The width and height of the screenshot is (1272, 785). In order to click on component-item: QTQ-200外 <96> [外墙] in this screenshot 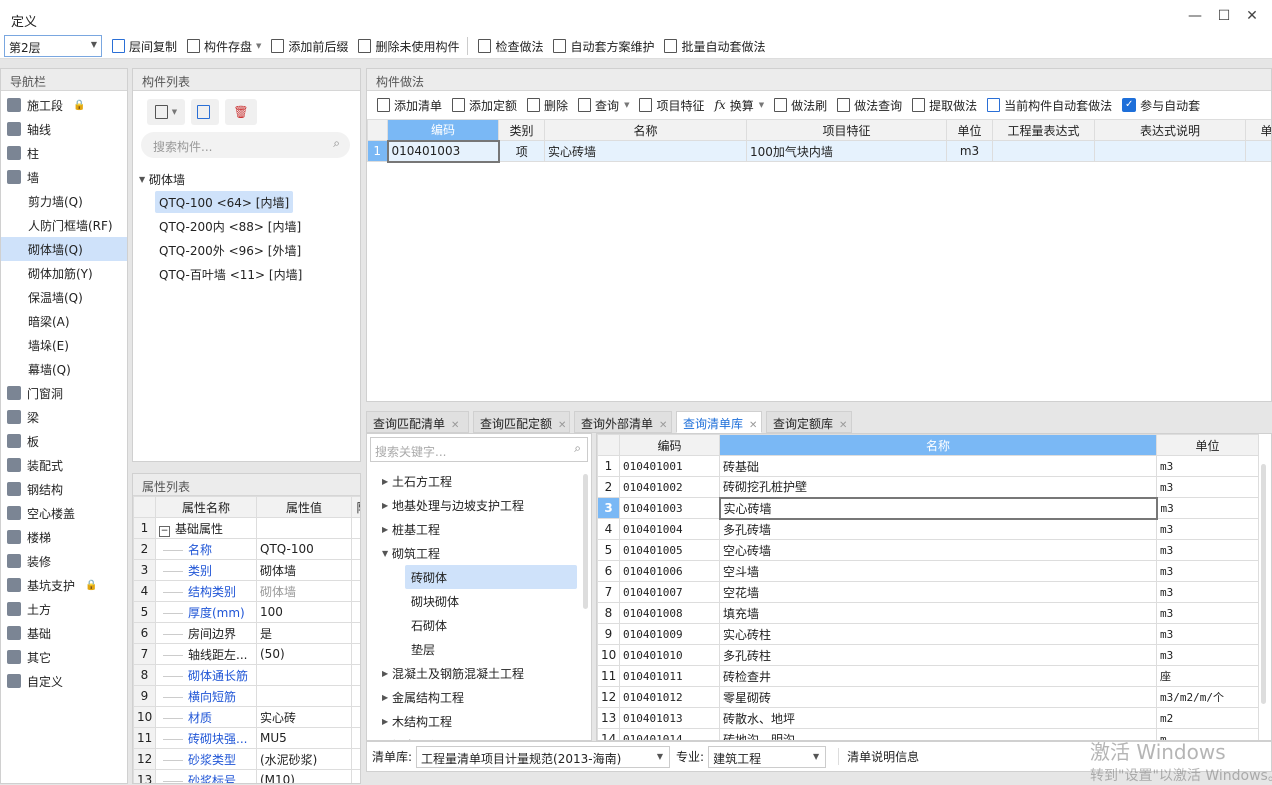, I will do `click(230, 250)`.